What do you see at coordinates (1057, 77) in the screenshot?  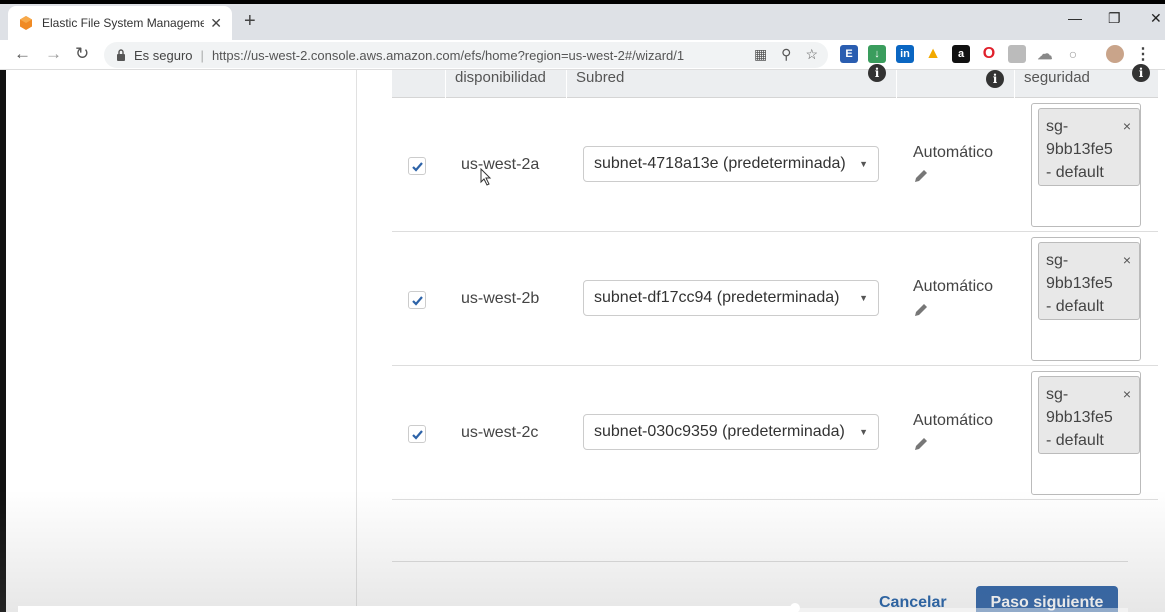 I see `header-security-groups: seguridad` at bounding box center [1057, 77].